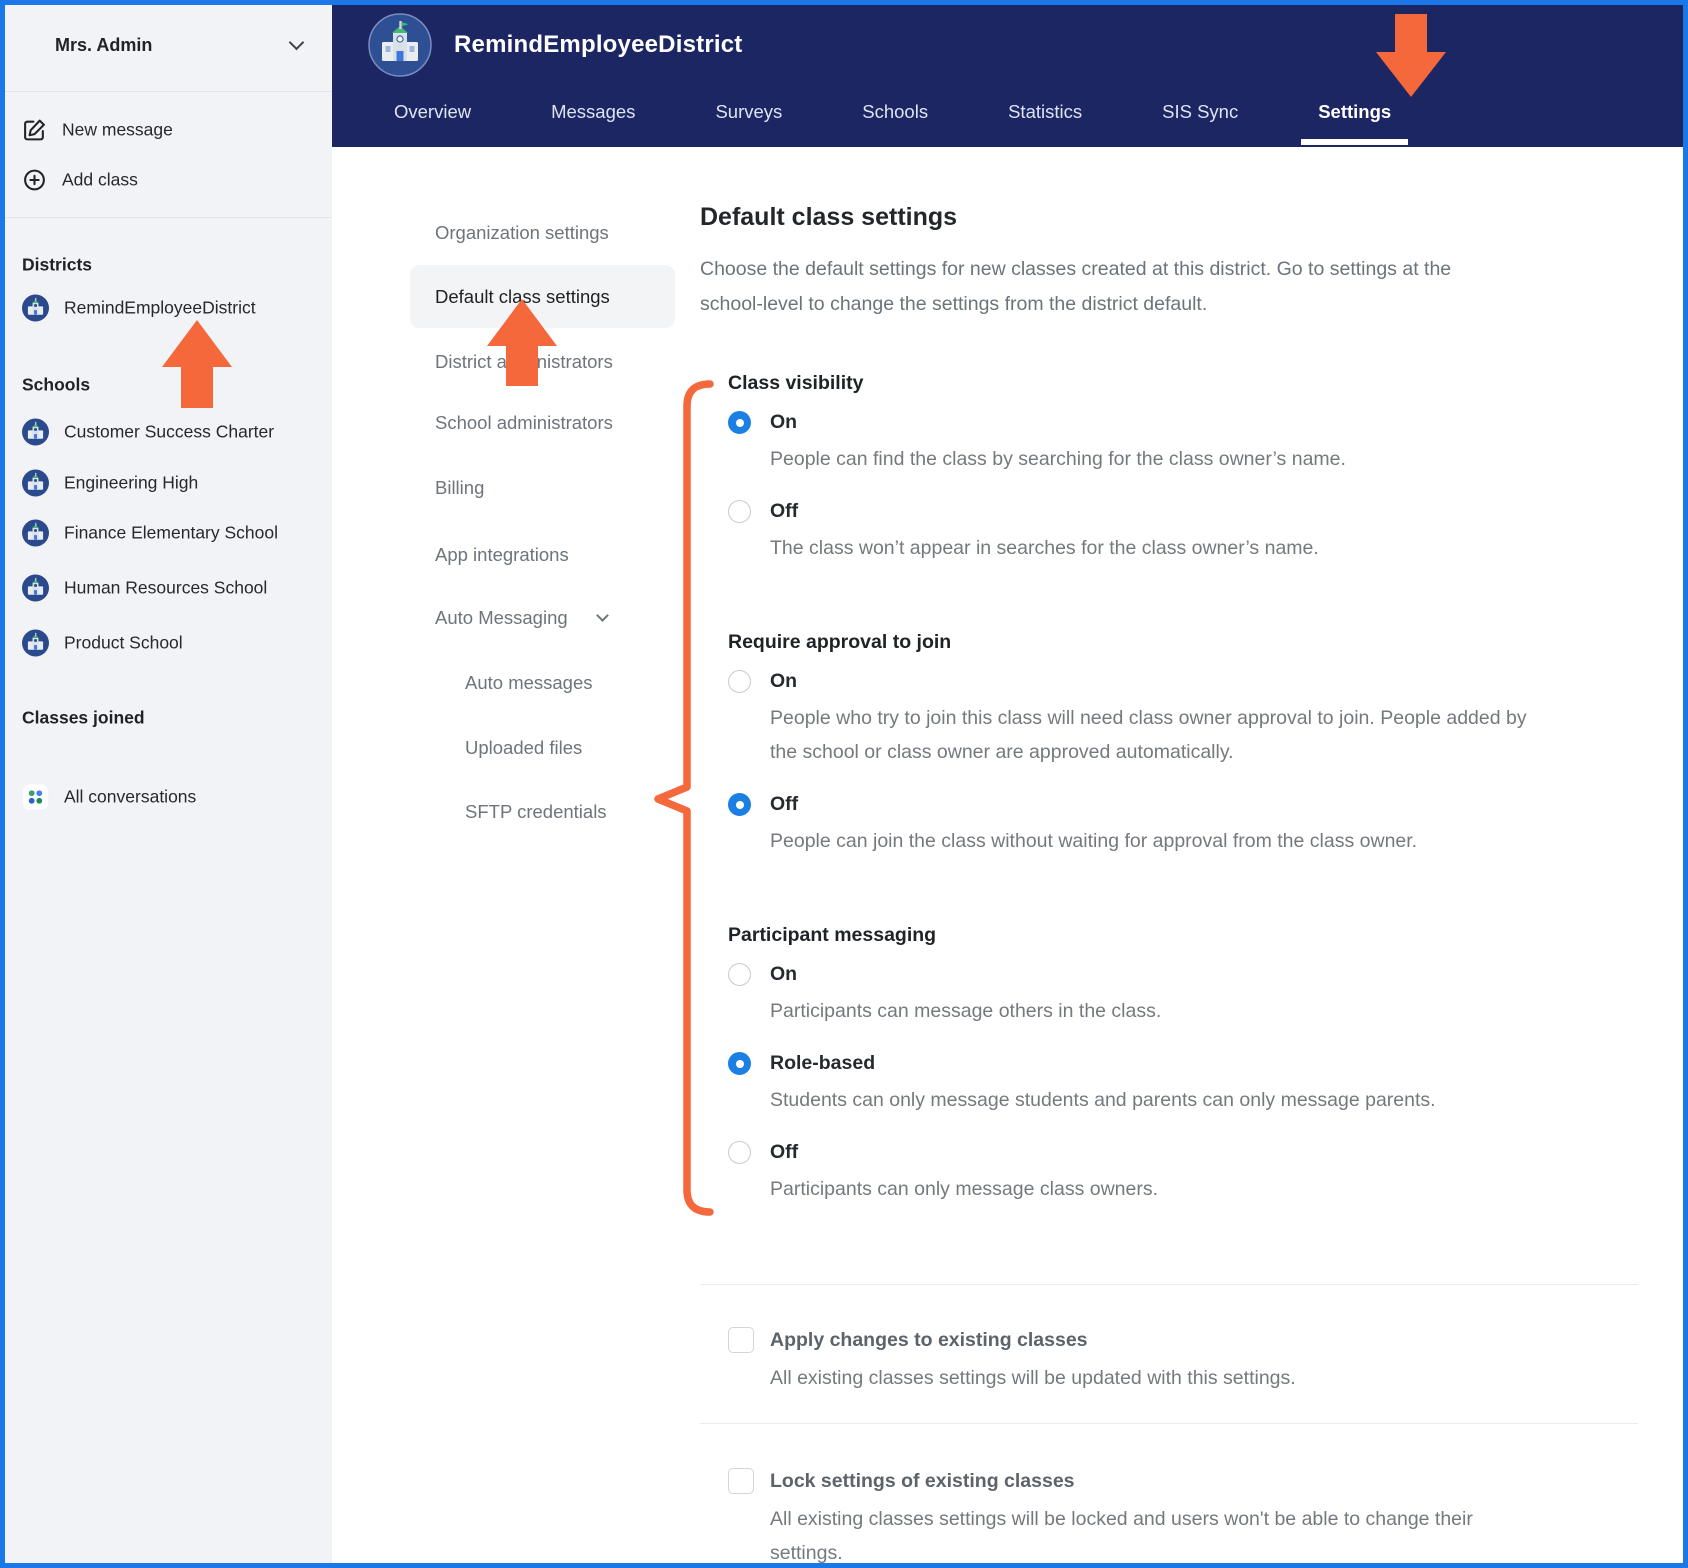 The image size is (1688, 1568). I want to click on radio-row: Role-based, so click(1183, 1063).